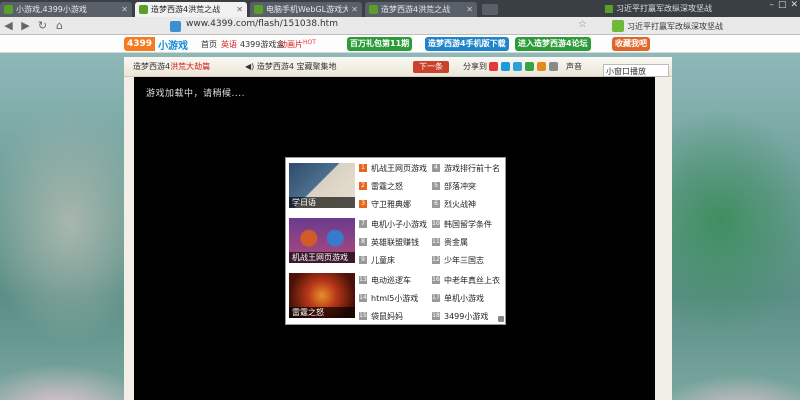 This screenshot has height=400, width=800. What do you see at coordinates (501, 319) in the screenshot?
I see `ad-info-icon` at bounding box center [501, 319].